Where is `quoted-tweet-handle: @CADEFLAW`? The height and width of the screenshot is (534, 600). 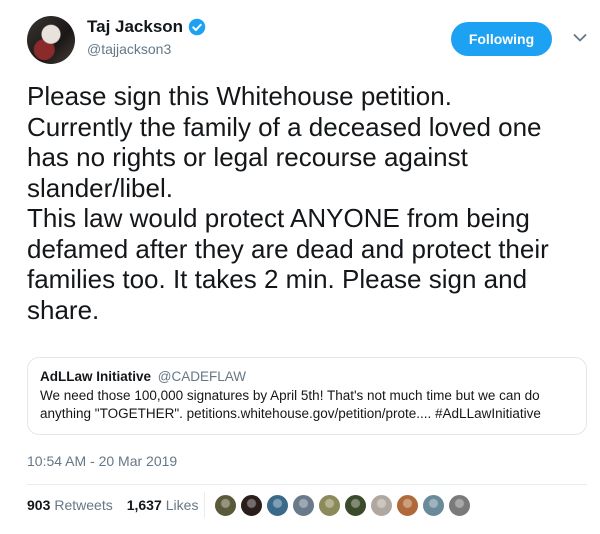
quoted-tweet-handle: @CADEFLAW is located at coordinates (201, 376).